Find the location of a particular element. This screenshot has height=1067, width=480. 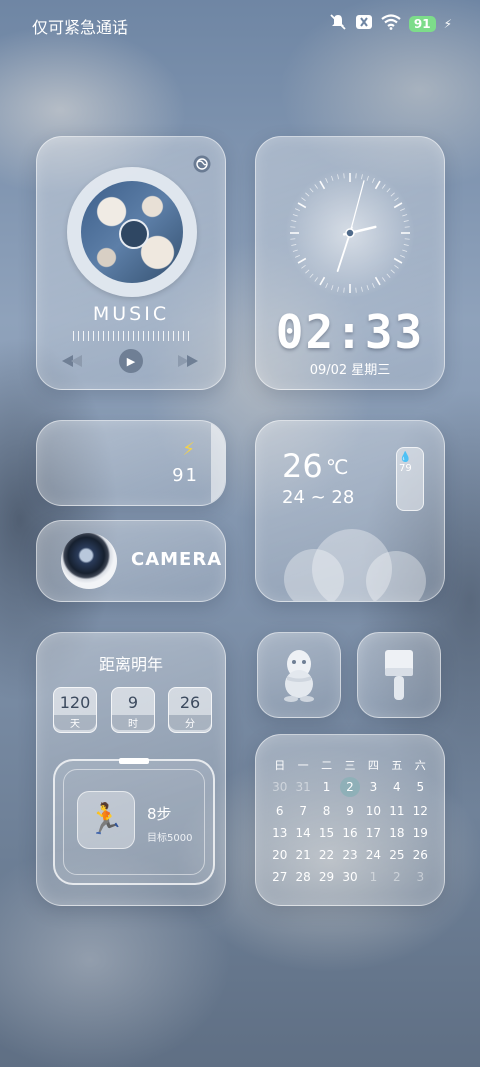

disc-center is located at coordinates (134, 234).